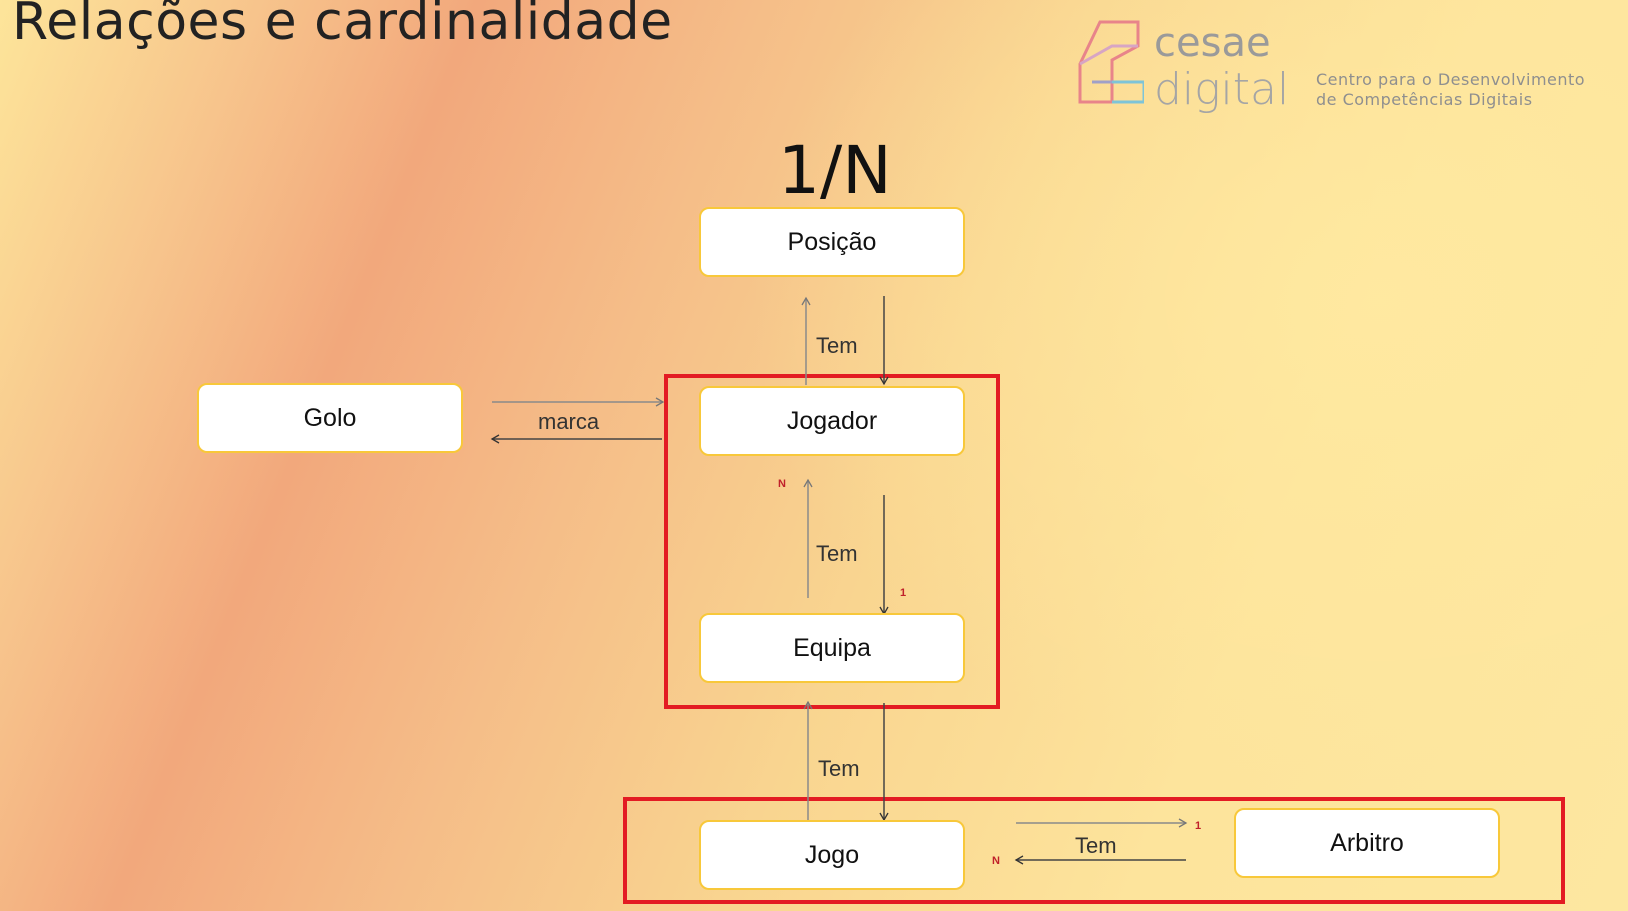 The image size is (1628, 911). I want to click on entity-equipa: Equipa, so click(832, 648).